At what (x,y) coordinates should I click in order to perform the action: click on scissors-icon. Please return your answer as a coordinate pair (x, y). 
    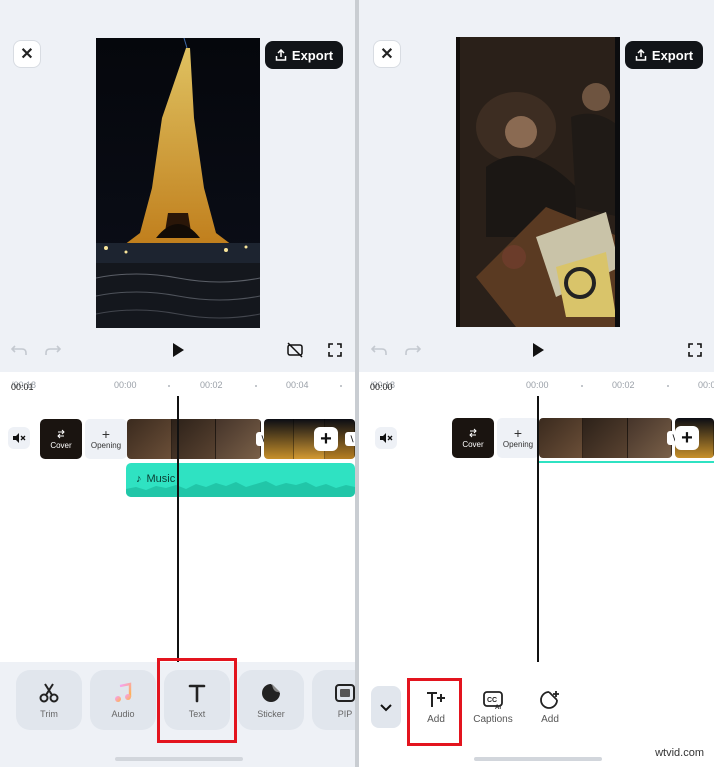
    Looking at the image, I should click on (49, 692).